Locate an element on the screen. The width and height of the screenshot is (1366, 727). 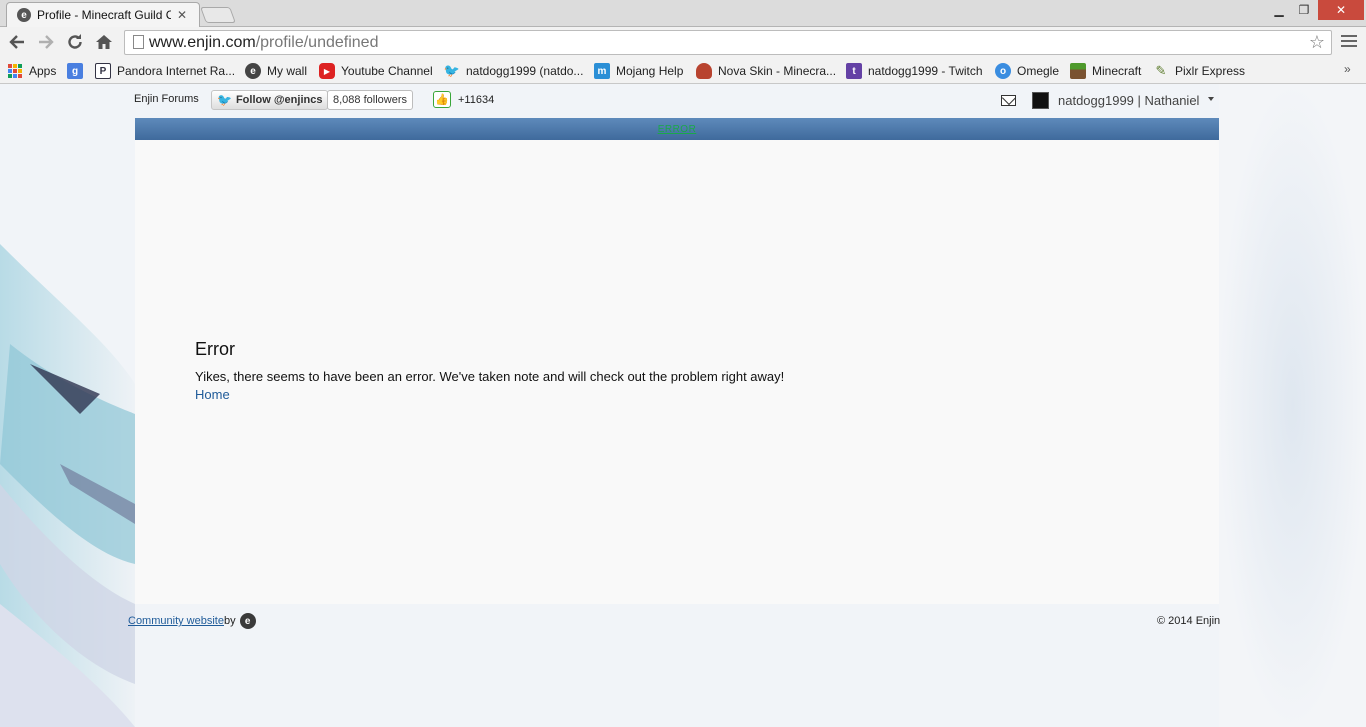
google-icon: g is located at coordinates (75, 71).